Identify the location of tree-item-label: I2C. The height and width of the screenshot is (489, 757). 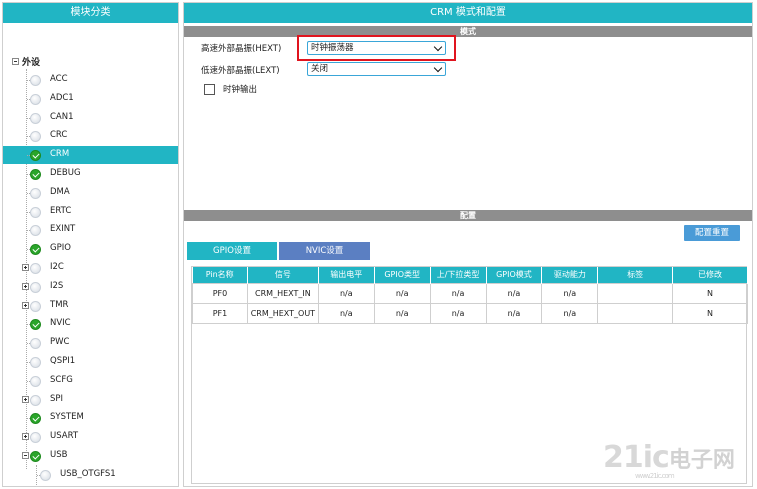
(57, 267).